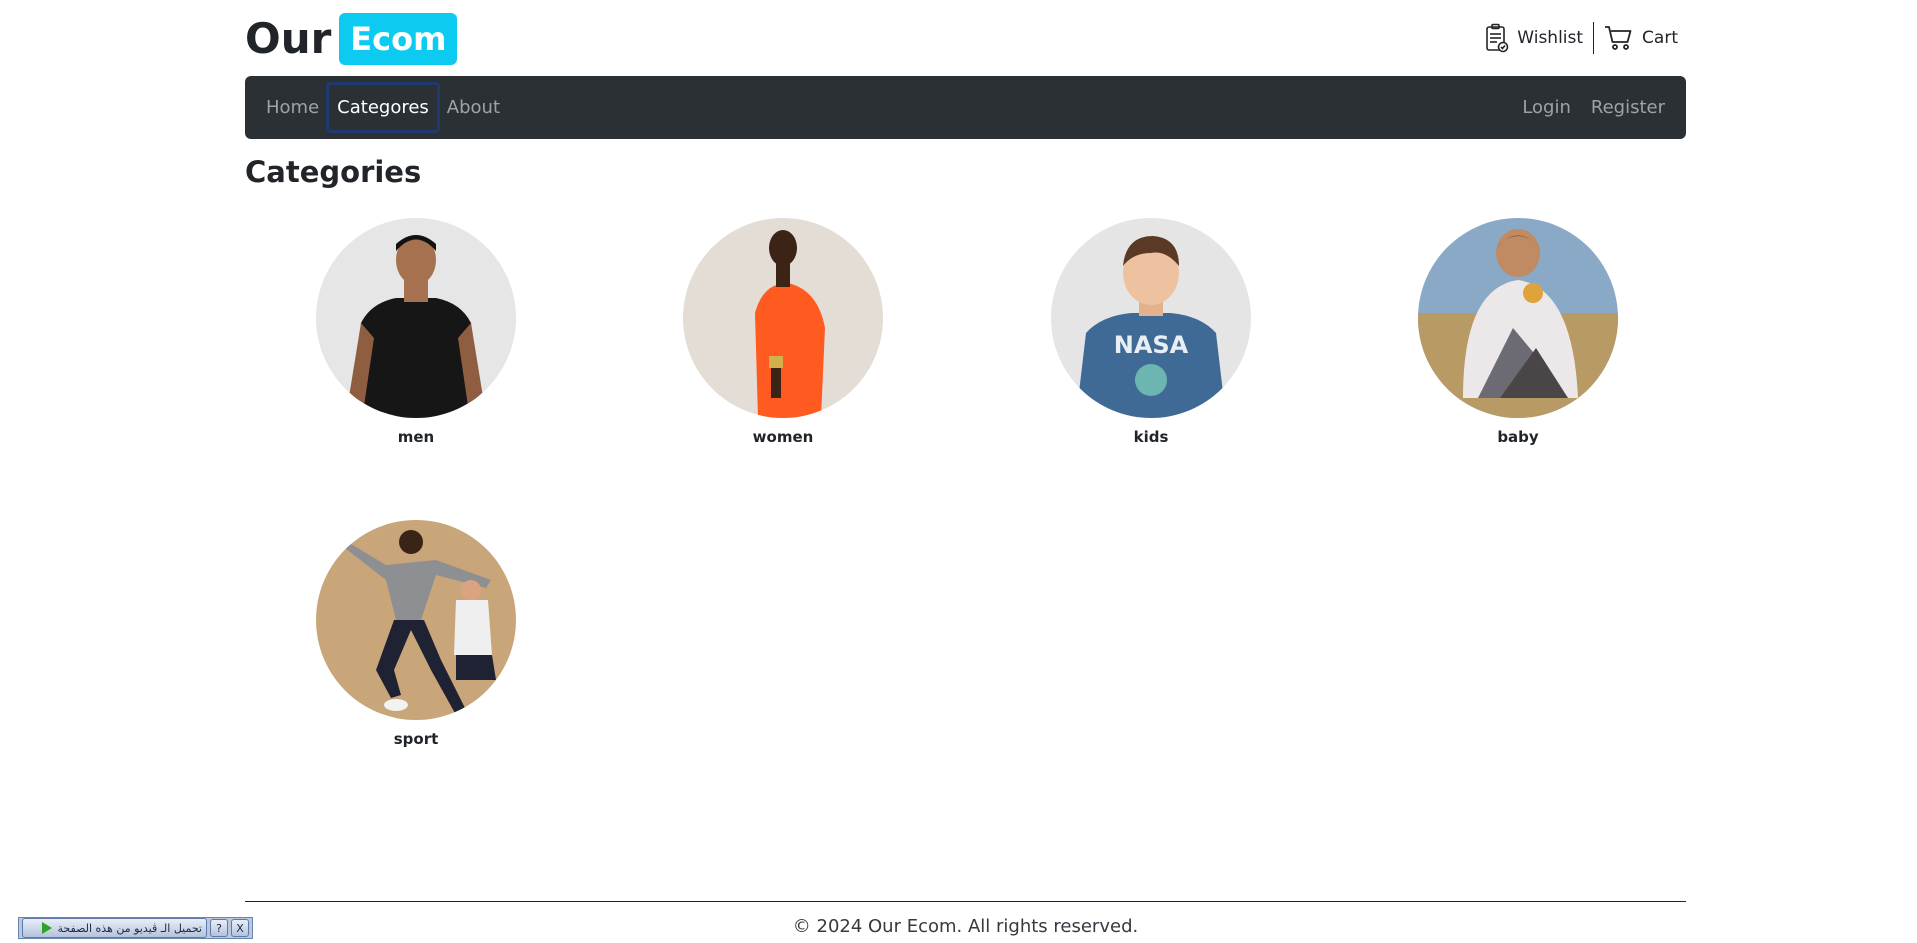 This screenshot has width=1917, height=943. Describe the element at coordinates (783, 318) in the screenshot. I see `category-image-women` at that location.